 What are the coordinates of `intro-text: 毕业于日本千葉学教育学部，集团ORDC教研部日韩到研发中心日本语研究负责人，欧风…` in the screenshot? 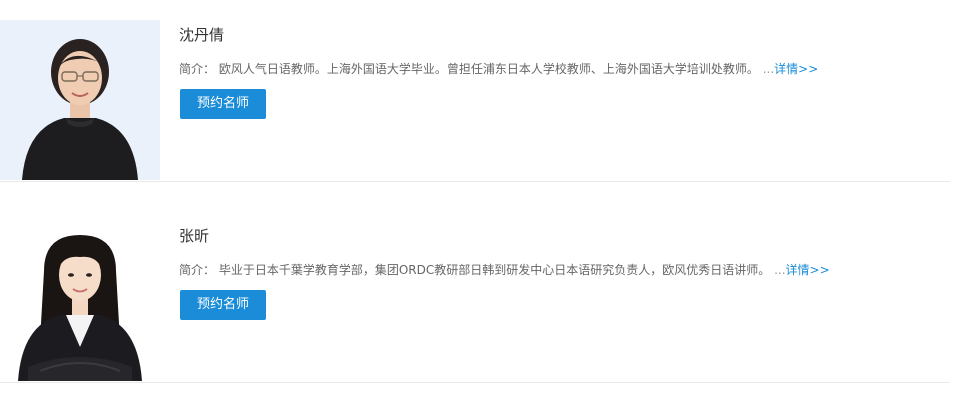 It's located at (494, 270).